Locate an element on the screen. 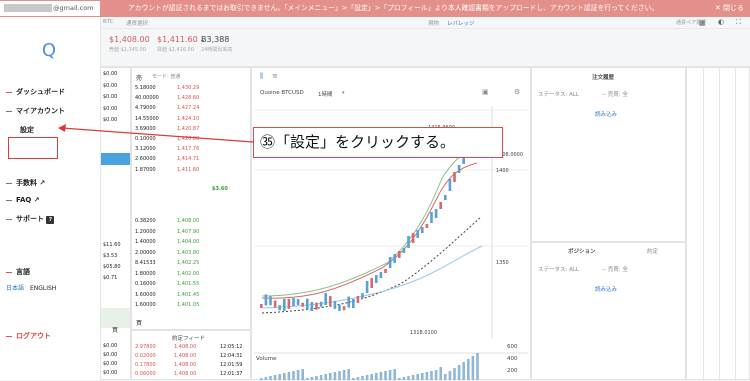 This screenshot has width=750, height=381. arrow-line is located at coordinates (157, 135).